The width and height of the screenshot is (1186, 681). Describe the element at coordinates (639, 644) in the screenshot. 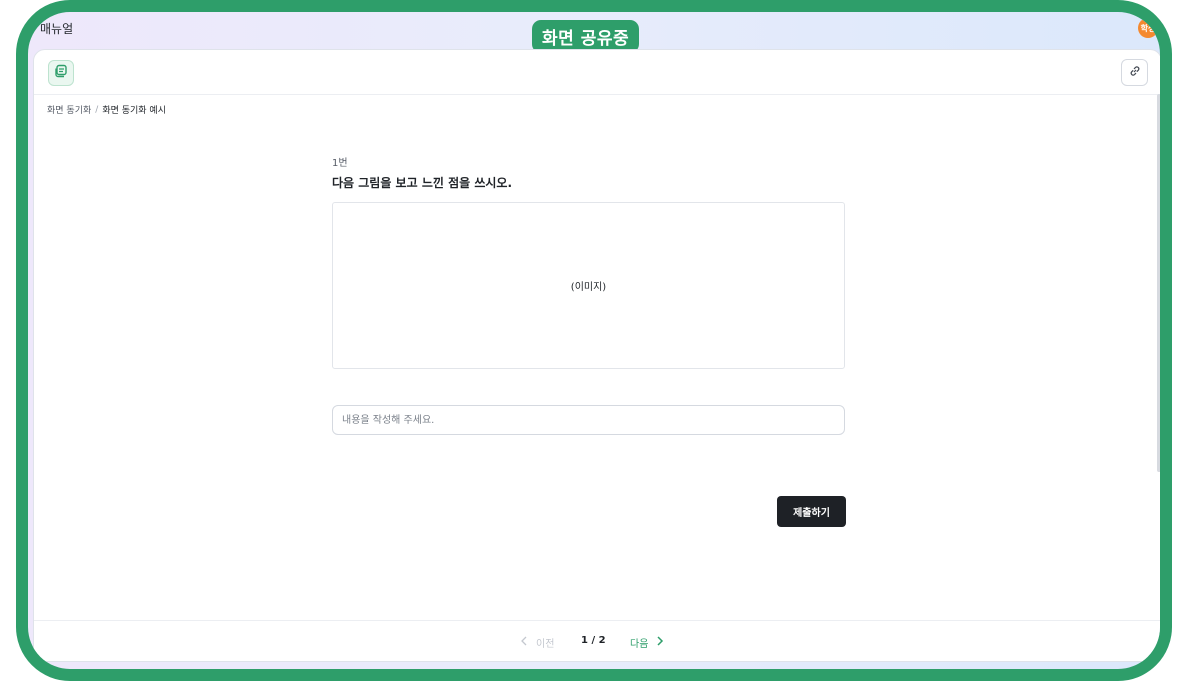

I see `next-page-label: 다음` at that location.